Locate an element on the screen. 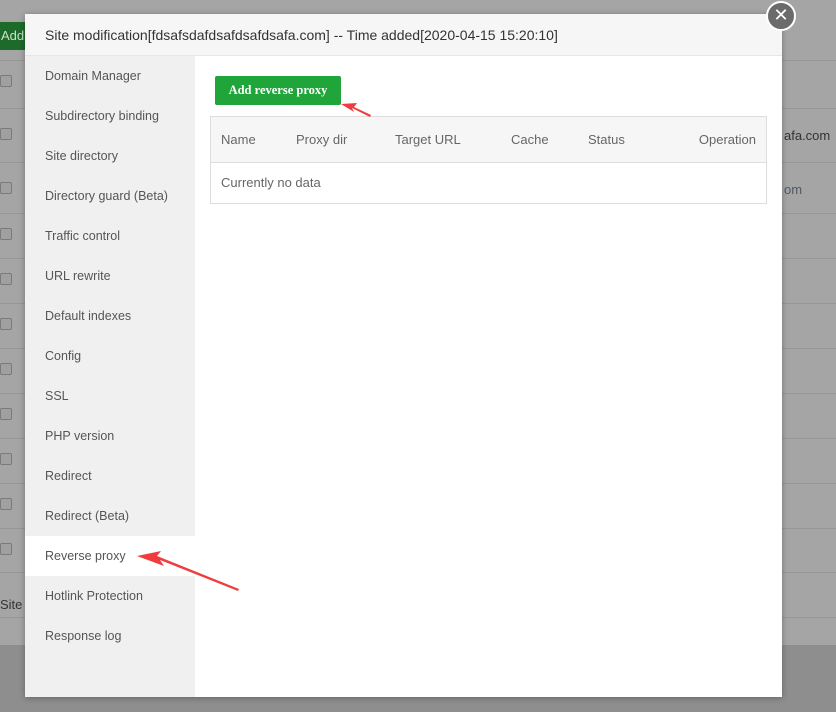  empty-table-message: Currently no data is located at coordinates (271, 182).